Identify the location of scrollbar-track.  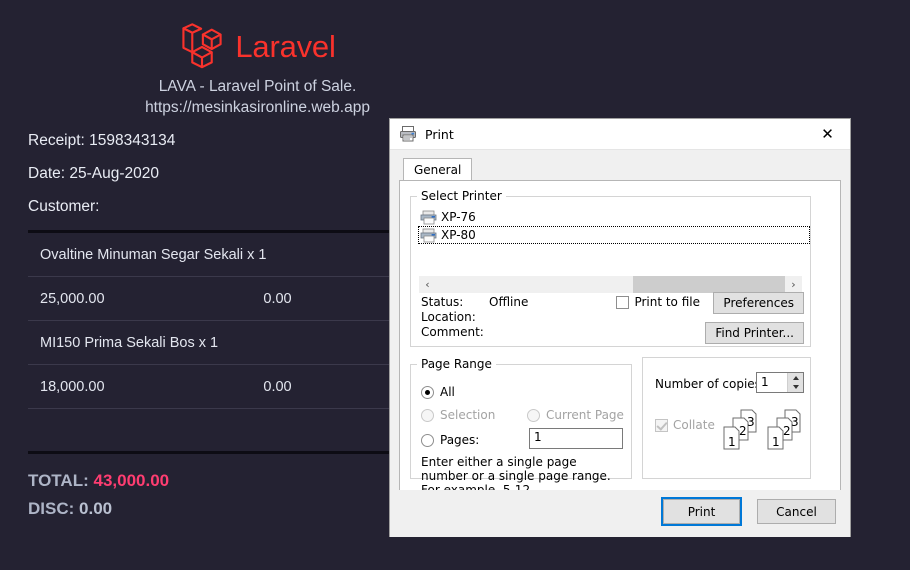
(610, 284).